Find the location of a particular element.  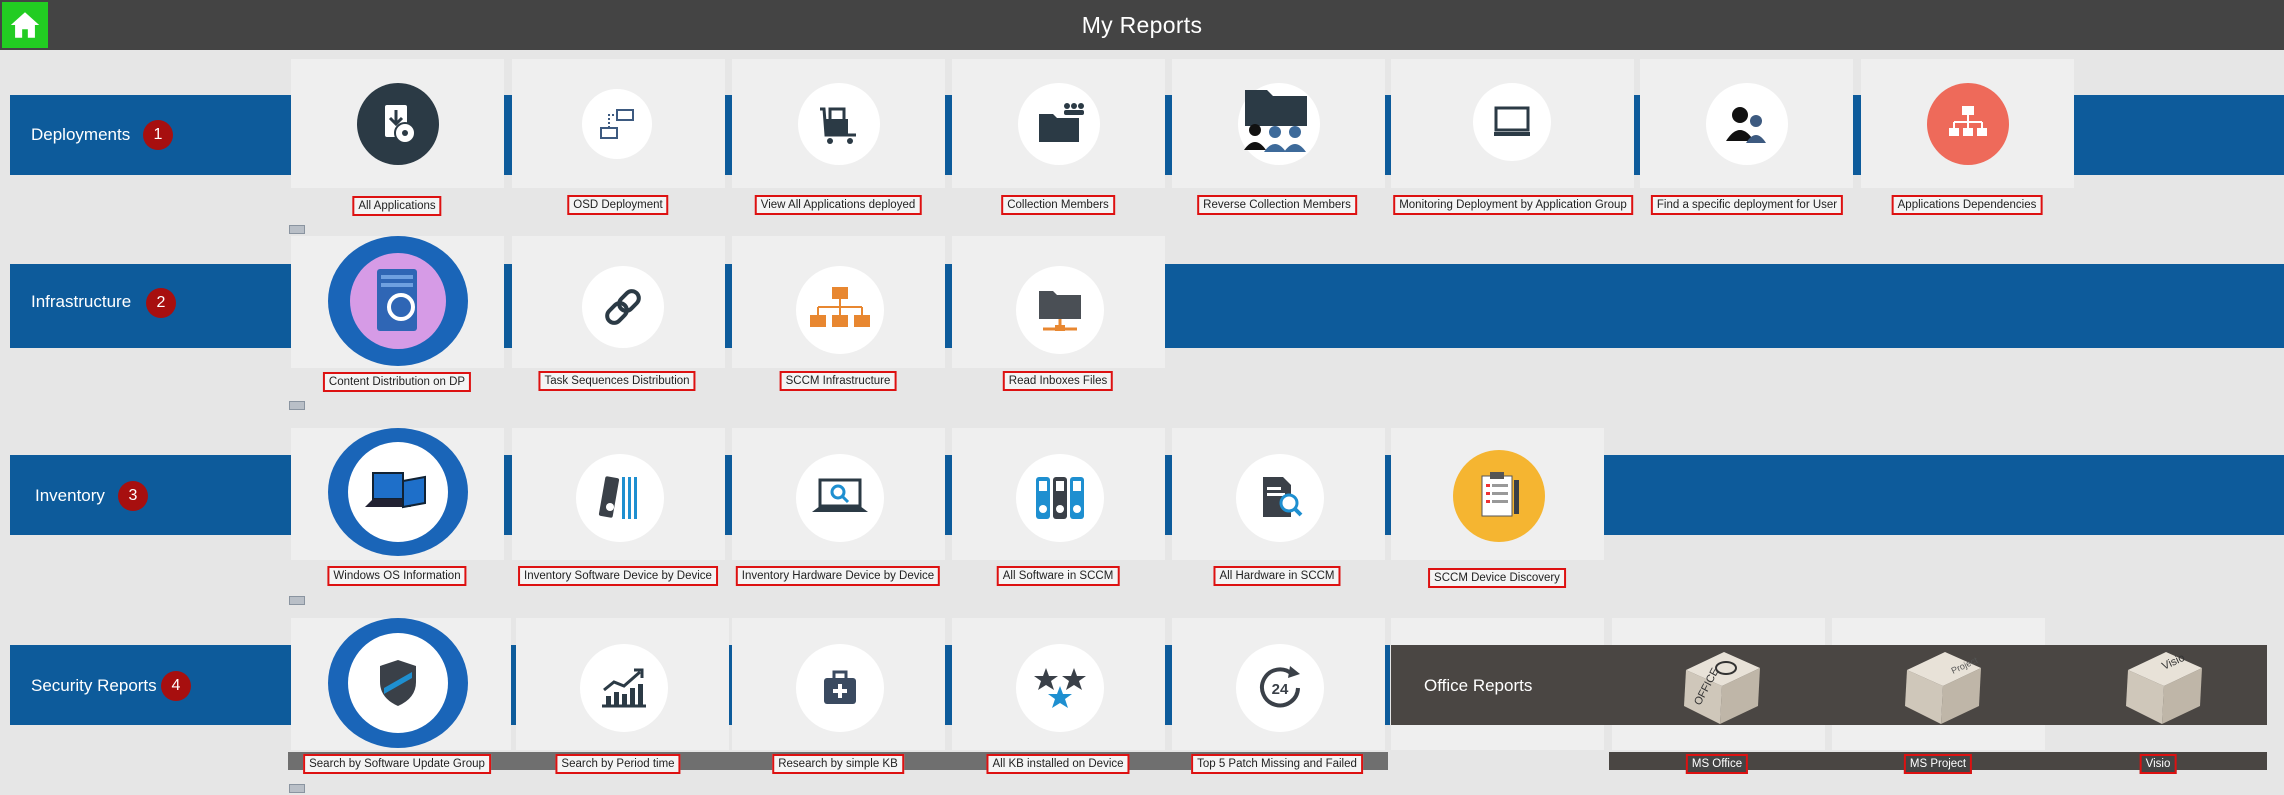

report-tile-read-inboxes is located at coordinates (1058, 302).